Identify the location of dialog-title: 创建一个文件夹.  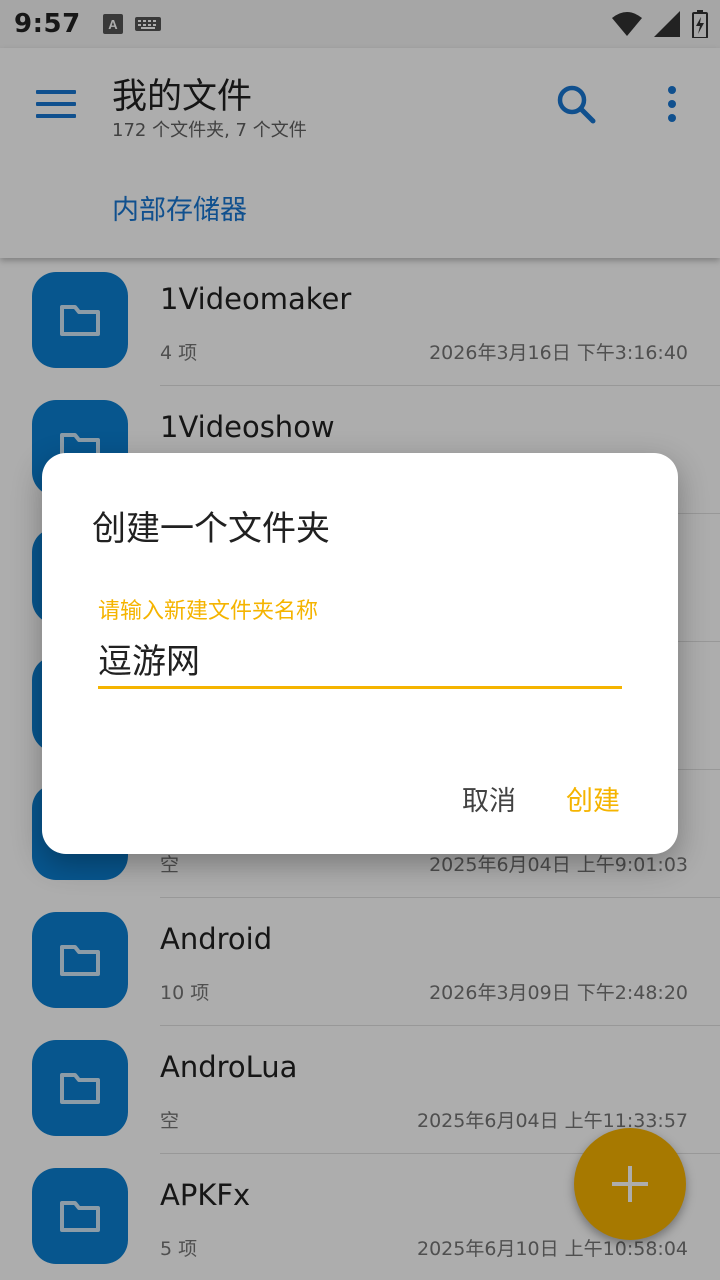
(211, 529).